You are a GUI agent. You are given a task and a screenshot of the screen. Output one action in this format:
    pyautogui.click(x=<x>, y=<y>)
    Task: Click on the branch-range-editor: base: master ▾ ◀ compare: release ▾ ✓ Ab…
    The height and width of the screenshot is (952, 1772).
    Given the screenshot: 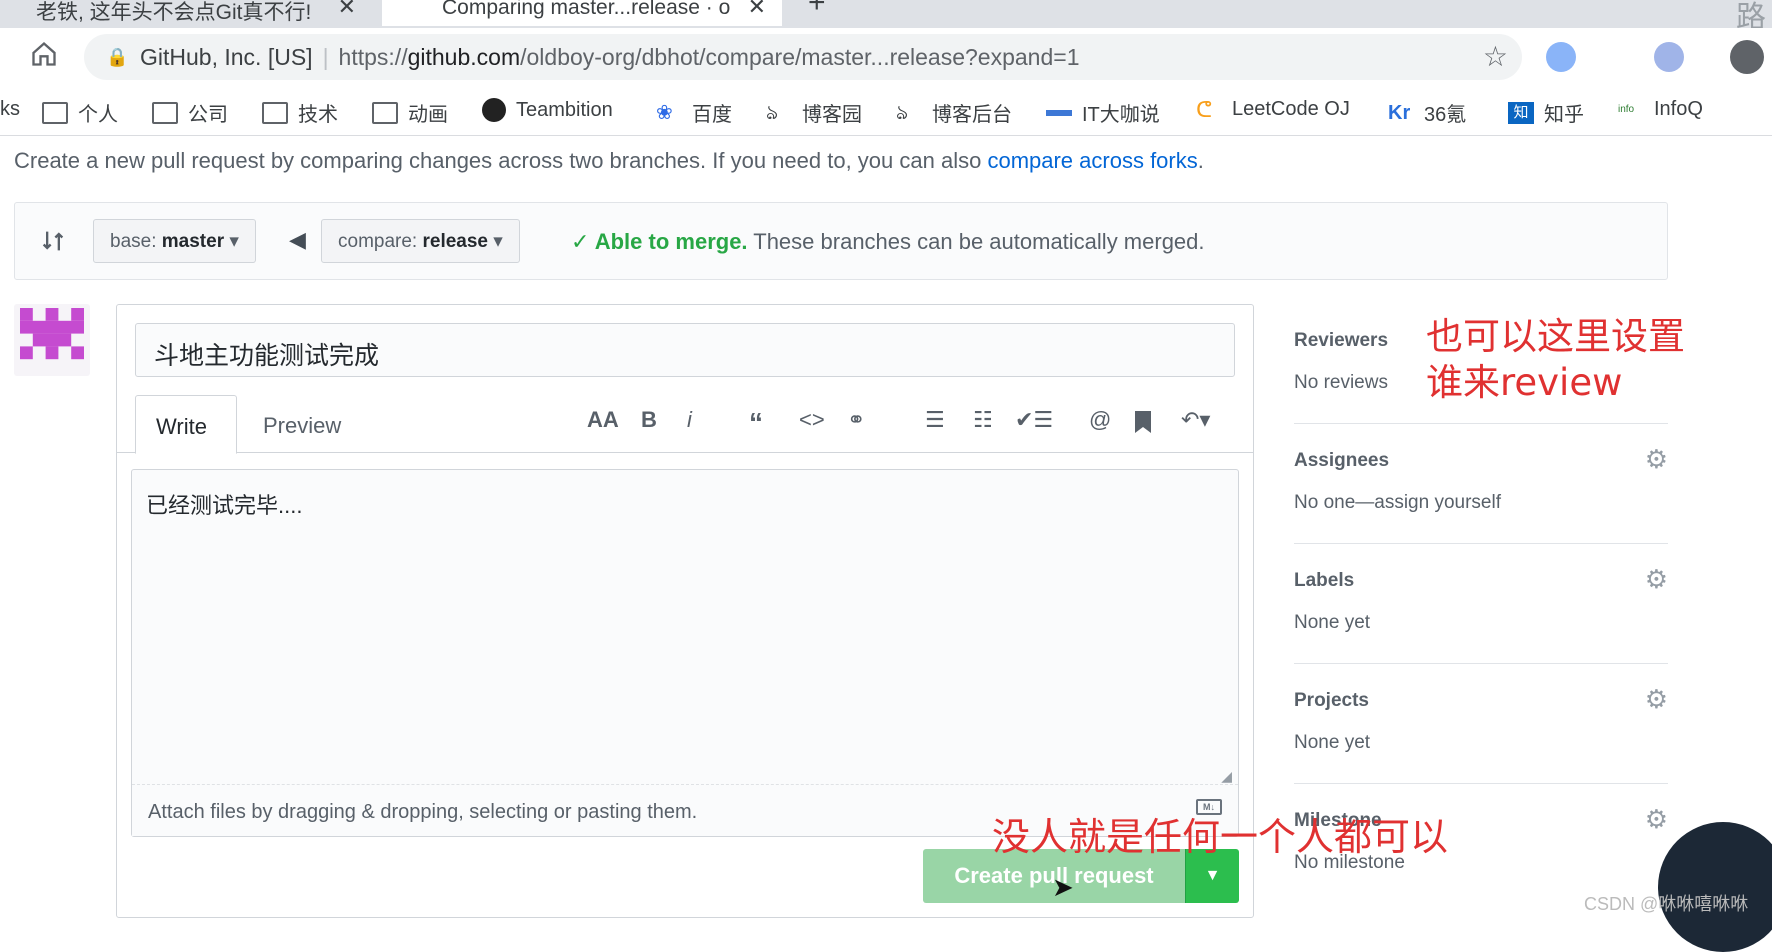 What is the action you would take?
    pyautogui.click(x=841, y=241)
    